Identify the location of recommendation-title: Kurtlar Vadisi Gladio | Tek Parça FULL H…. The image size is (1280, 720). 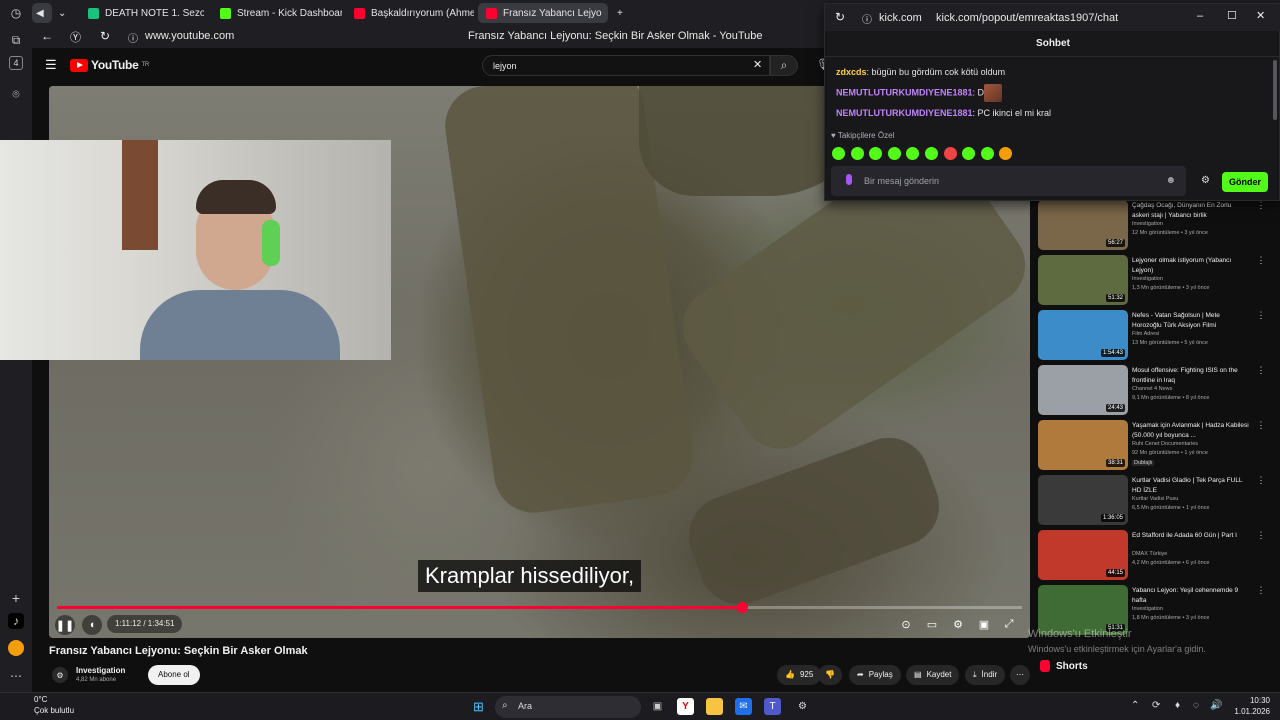
(1191, 485).